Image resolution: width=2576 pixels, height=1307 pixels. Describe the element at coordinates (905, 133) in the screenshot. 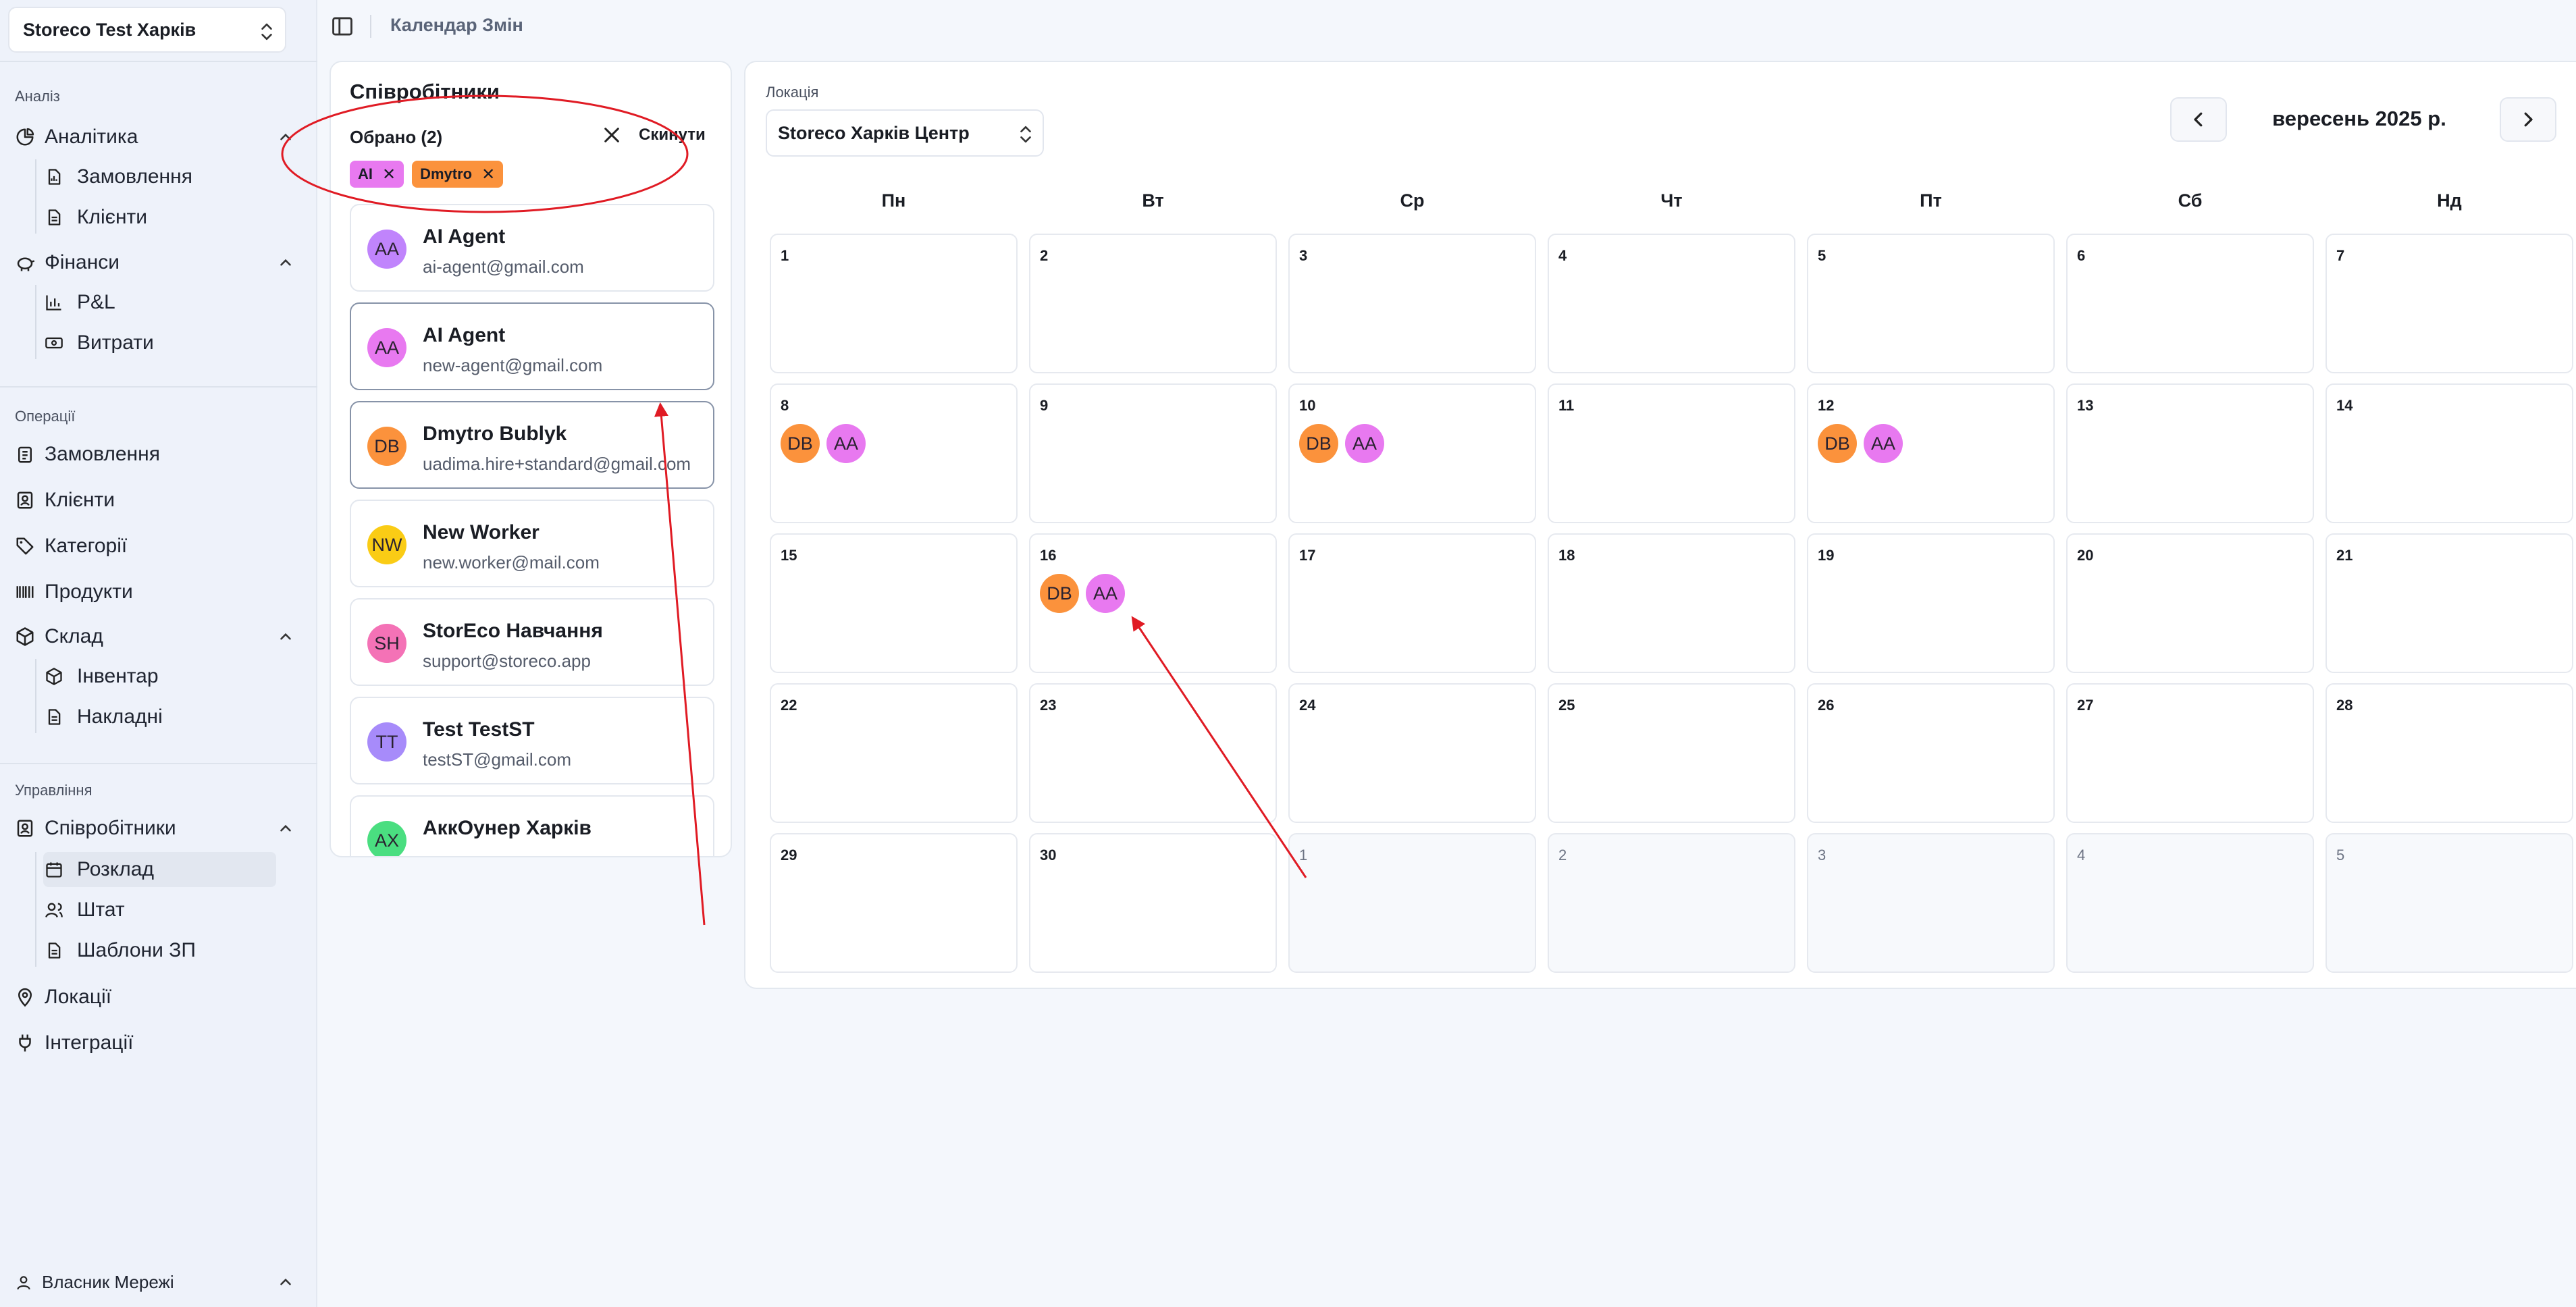

I see `location-selector: Storeco Харків Центр` at that location.